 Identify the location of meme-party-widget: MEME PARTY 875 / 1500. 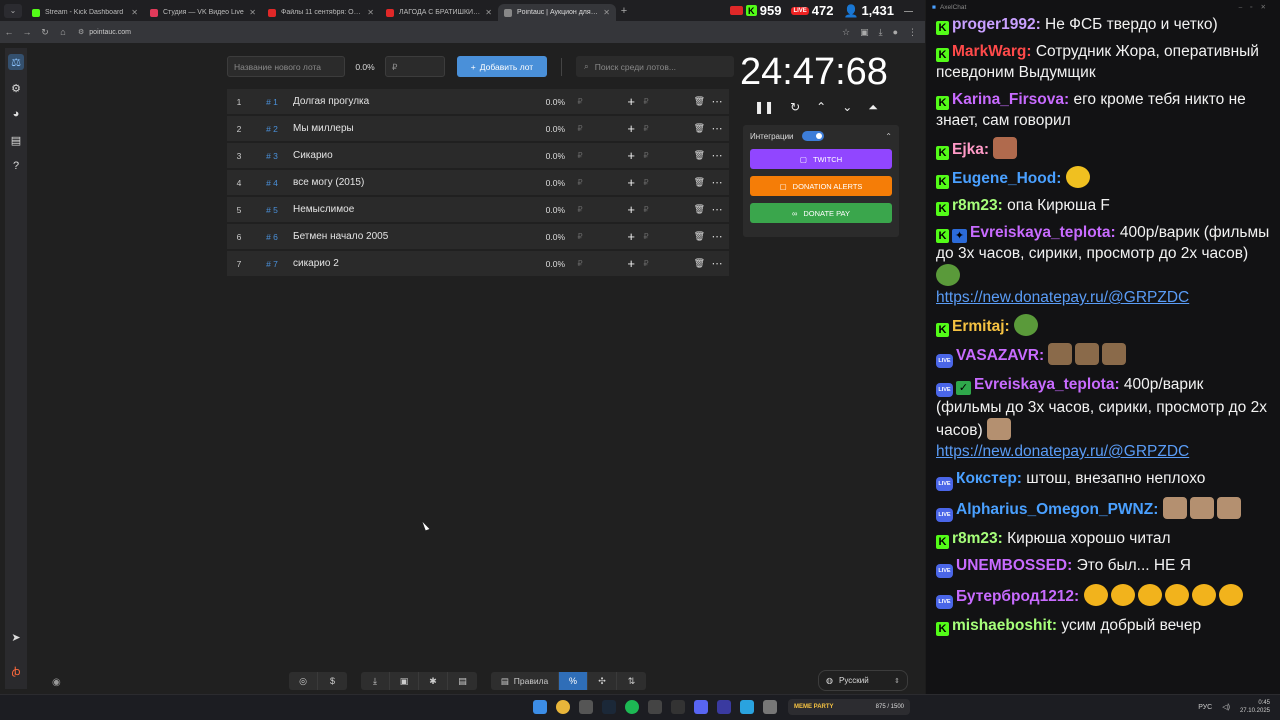
(849, 707).